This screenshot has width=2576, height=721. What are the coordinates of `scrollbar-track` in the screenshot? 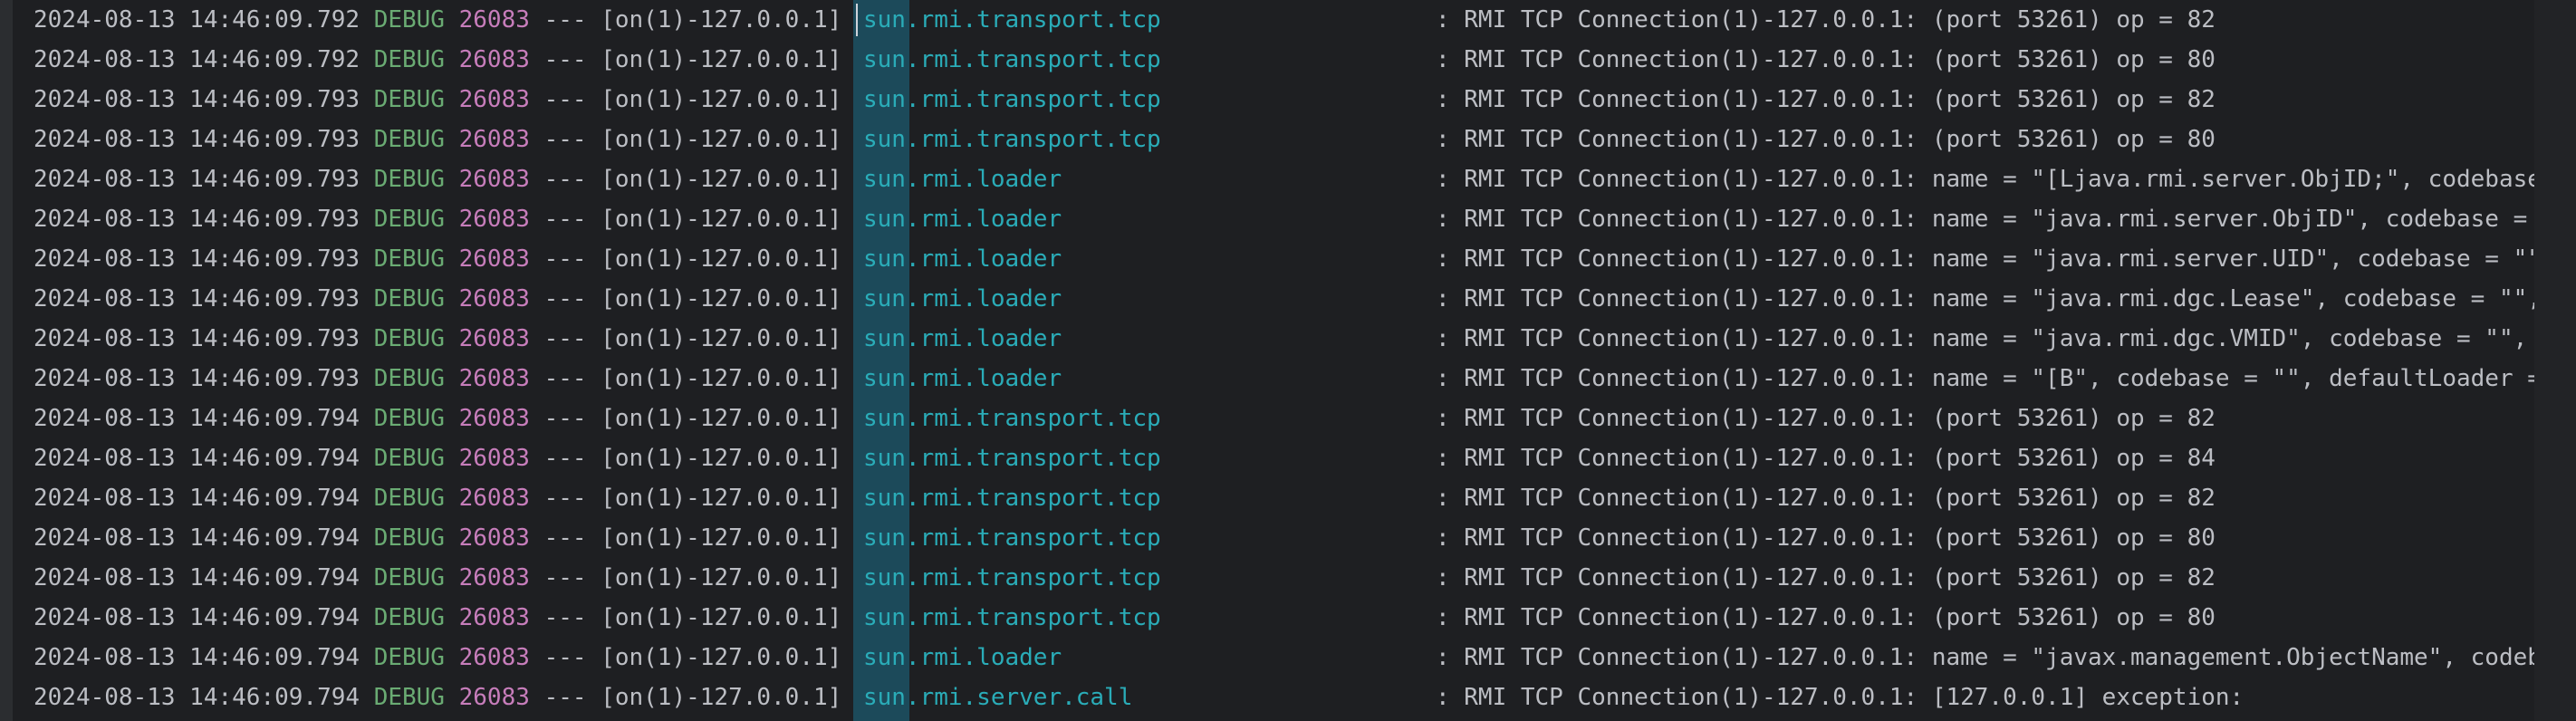 It's located at (2555, 360).